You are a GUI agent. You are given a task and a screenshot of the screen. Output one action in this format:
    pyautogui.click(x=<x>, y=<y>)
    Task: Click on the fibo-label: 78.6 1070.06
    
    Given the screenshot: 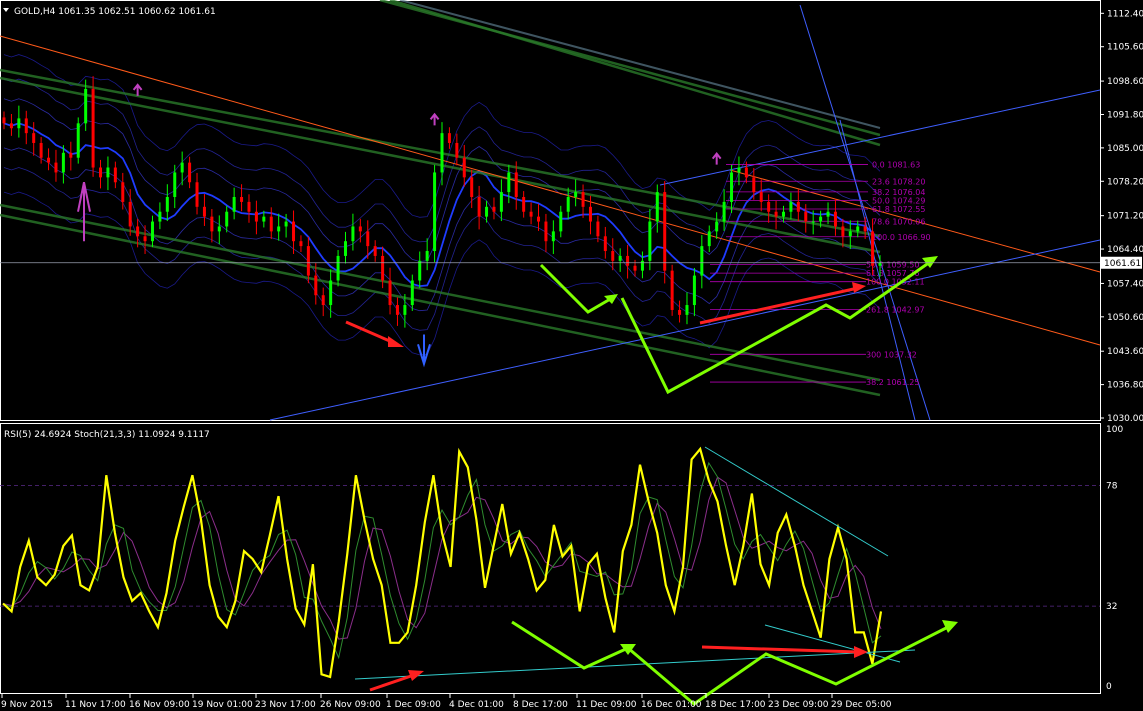 What is the action you would take?
    pyautogui.click(x=898, y=221)
    